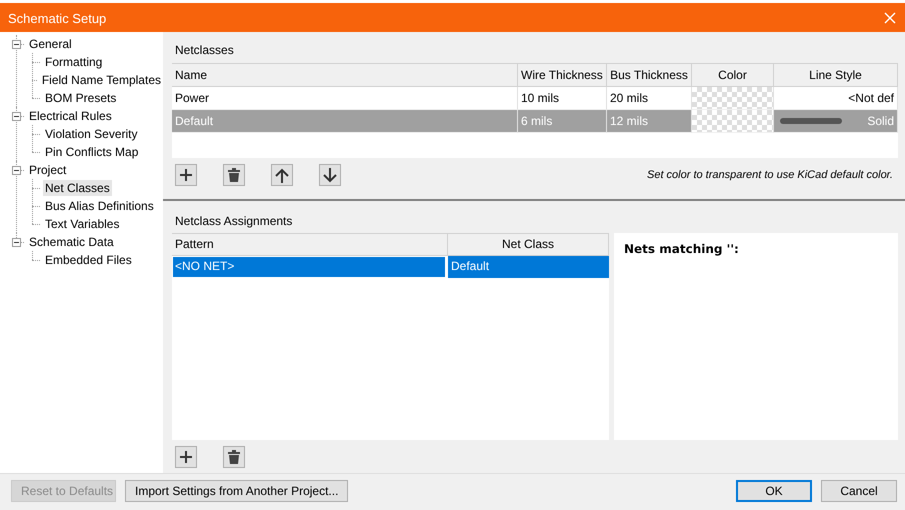 This screenshot has width=905, height=510. I want to click on tree-item: Project, so click(47, 170).